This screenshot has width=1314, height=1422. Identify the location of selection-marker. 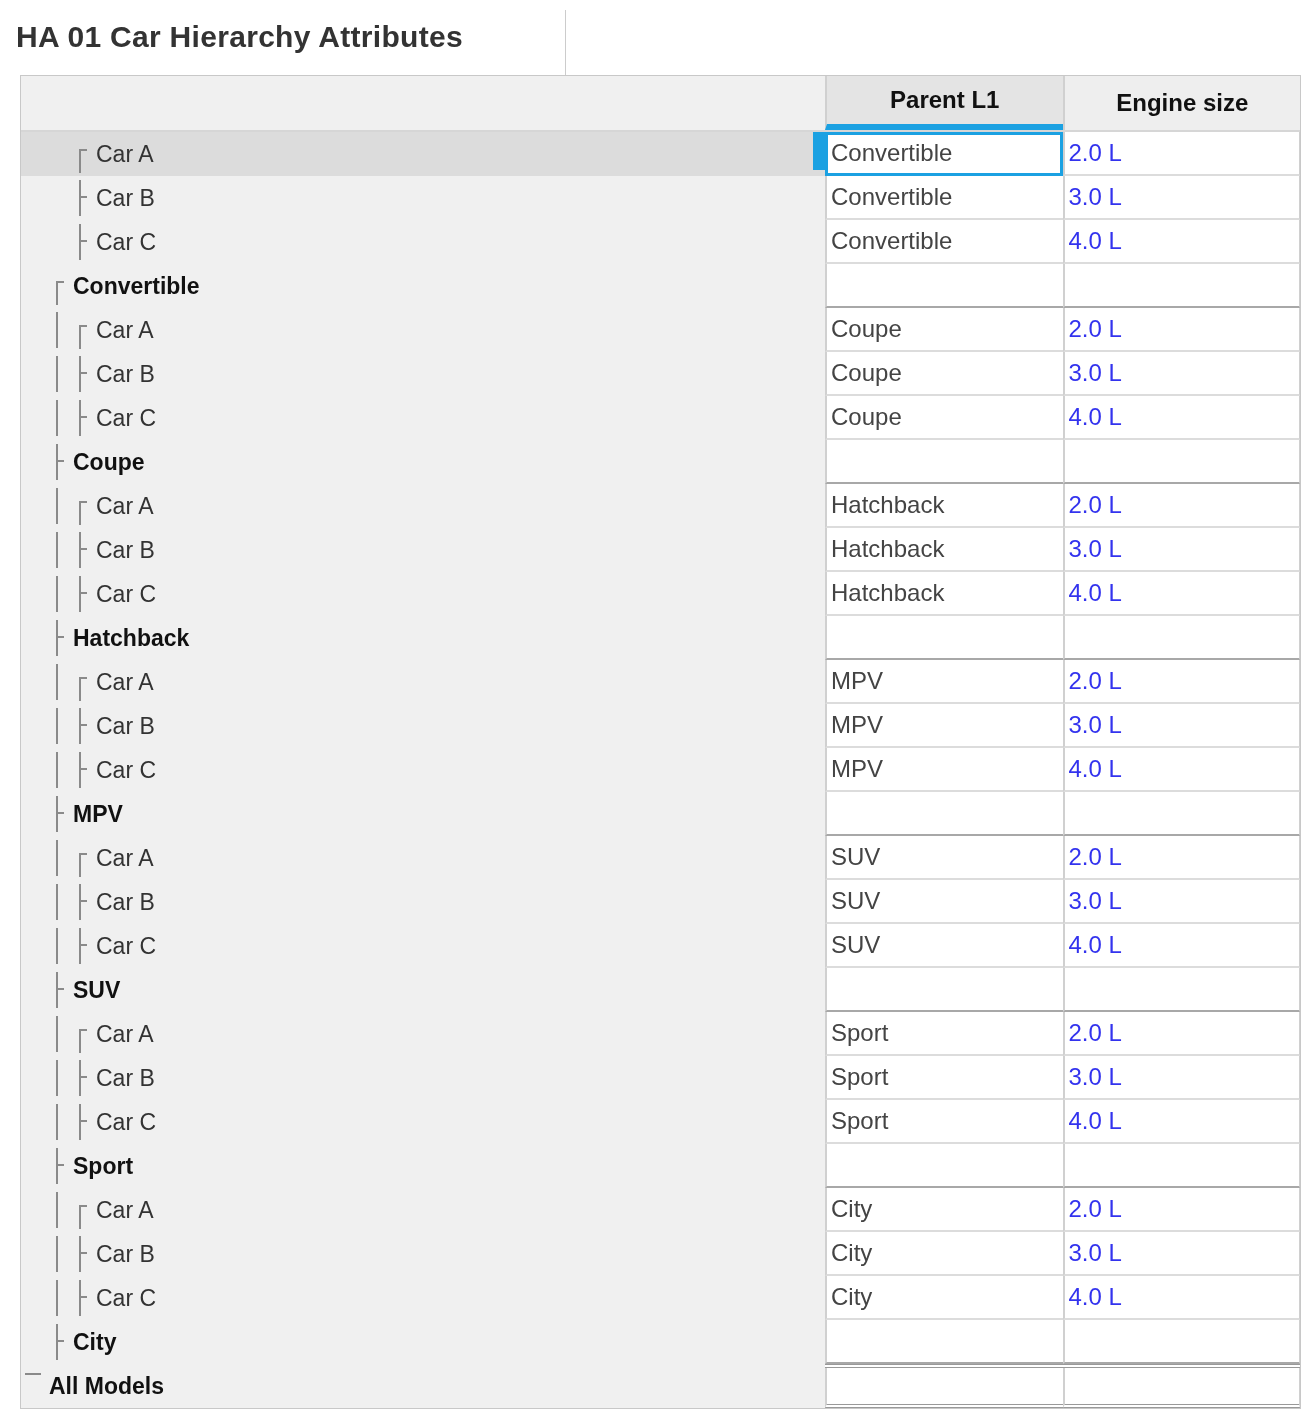
(819, 151).